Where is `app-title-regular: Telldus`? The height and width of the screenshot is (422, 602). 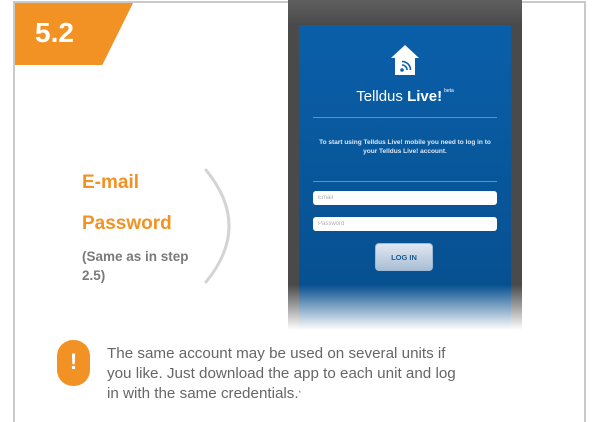 app-title-regular: Telldus is located at coordinates (379, 96).